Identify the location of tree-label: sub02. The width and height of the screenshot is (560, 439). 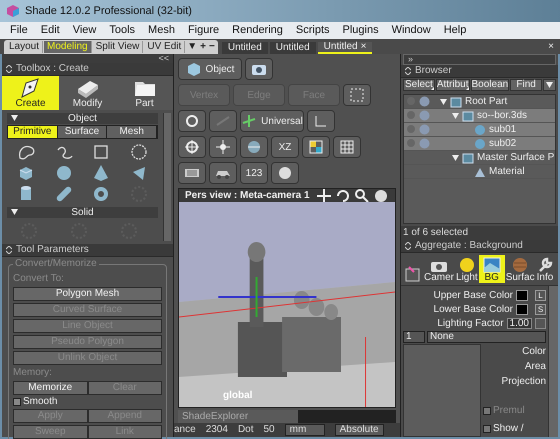
(502, 143).